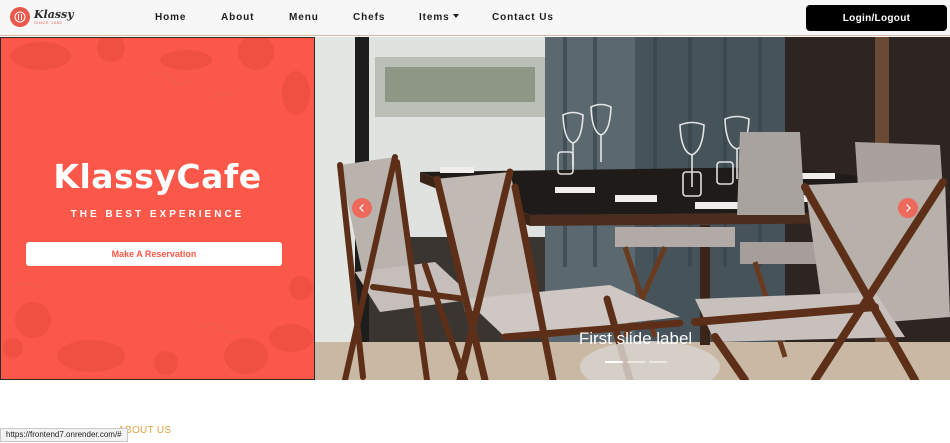  I want to click on brand-logo: Klassy SINCE 1985, so click(42, 17).